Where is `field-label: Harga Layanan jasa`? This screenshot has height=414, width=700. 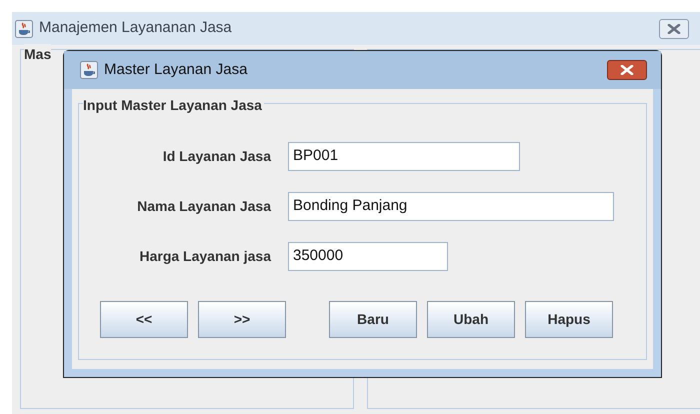
field-label: Harga Layanan jasa is located at coordinates (204, 256).